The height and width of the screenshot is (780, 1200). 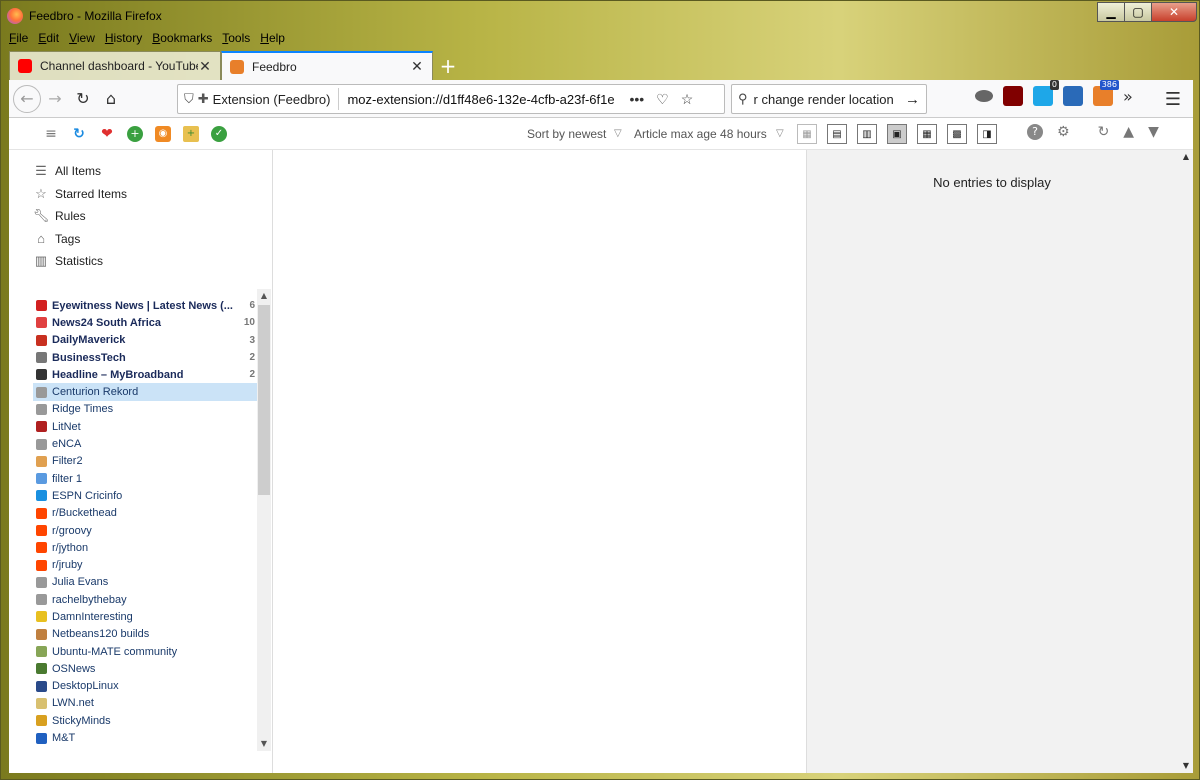 I want to click on menu-history: History, so click(x=123, y=40).